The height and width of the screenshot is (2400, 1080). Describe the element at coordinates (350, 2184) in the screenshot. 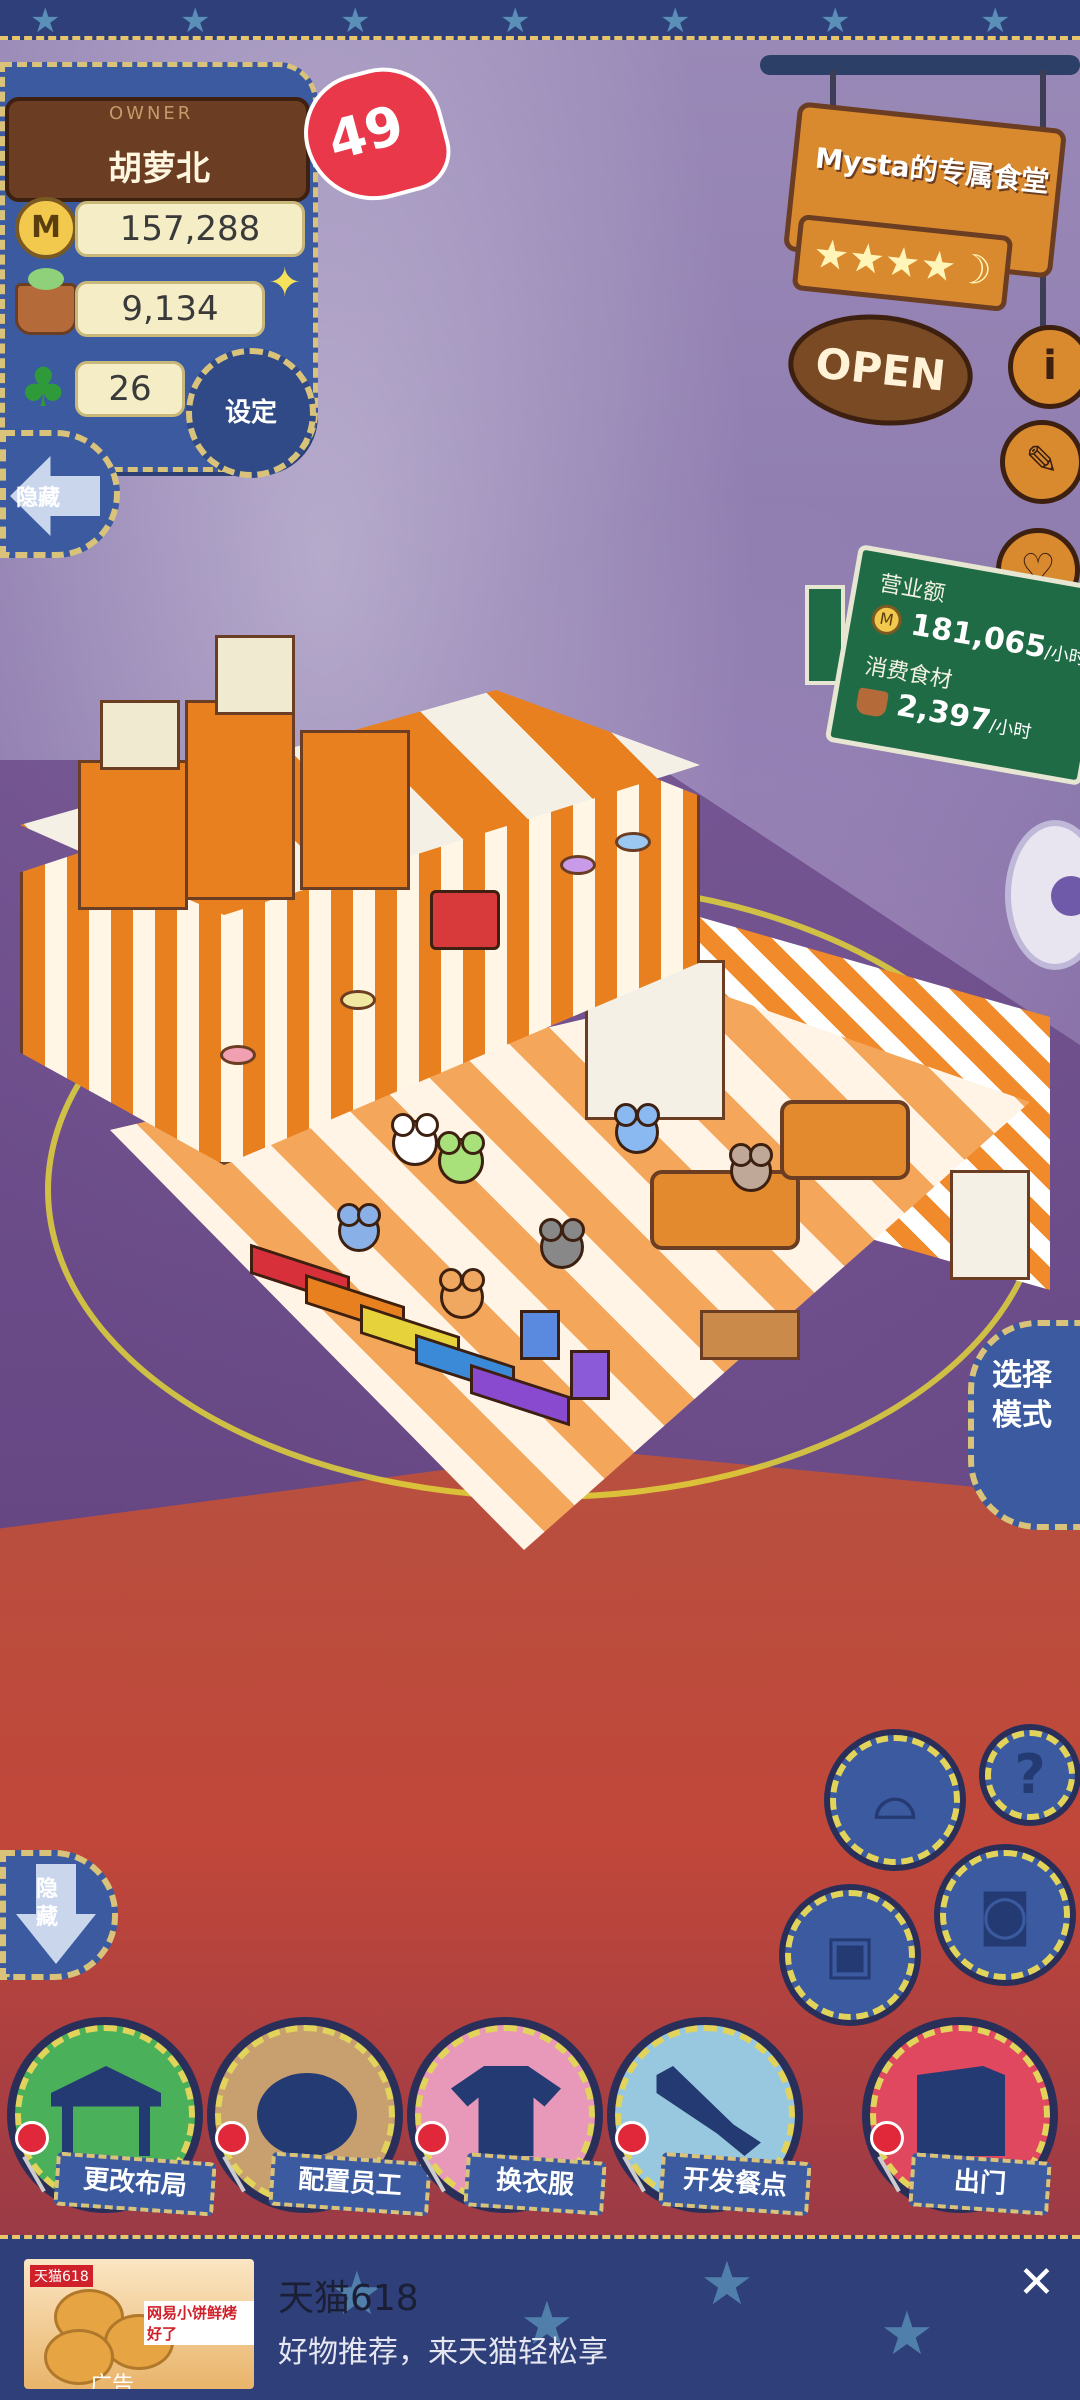

I see `assign-staff-label: 配置员工` at that location.